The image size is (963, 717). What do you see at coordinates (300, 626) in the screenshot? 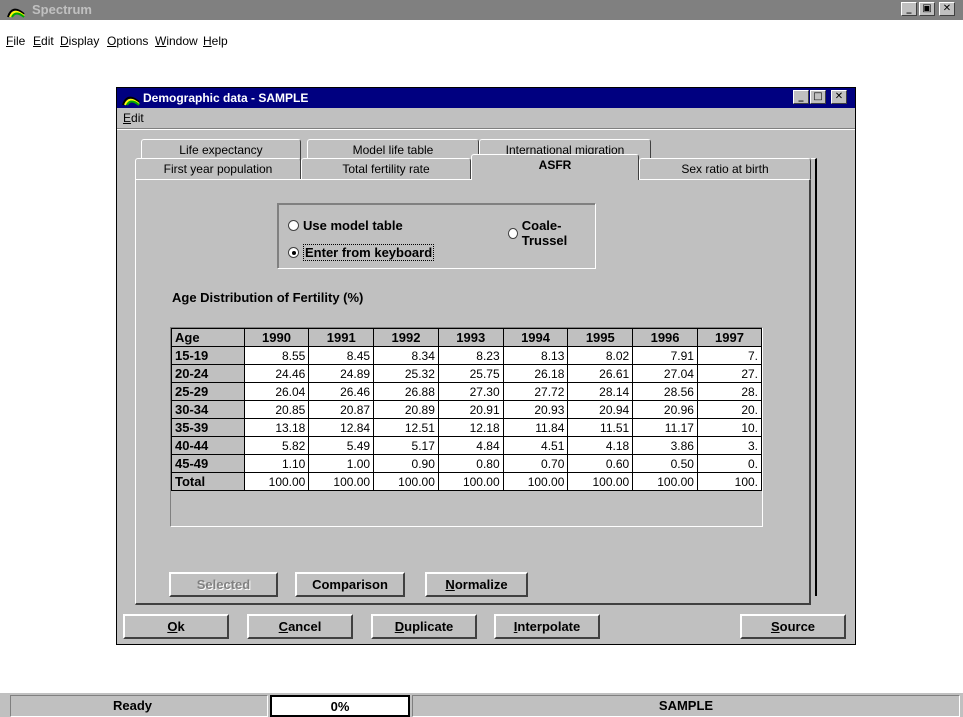
I see `cancel-button: Cancel` at bounding box center [300, 626].